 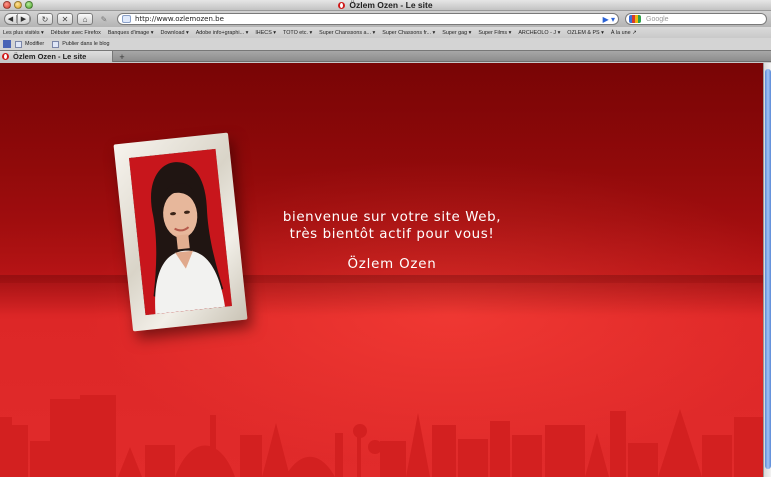 What do you see at coordinates (609, 19) in the screenshot?
I see `go-arrow-icon: ▶ ▾` at bounding box center [609, 19].